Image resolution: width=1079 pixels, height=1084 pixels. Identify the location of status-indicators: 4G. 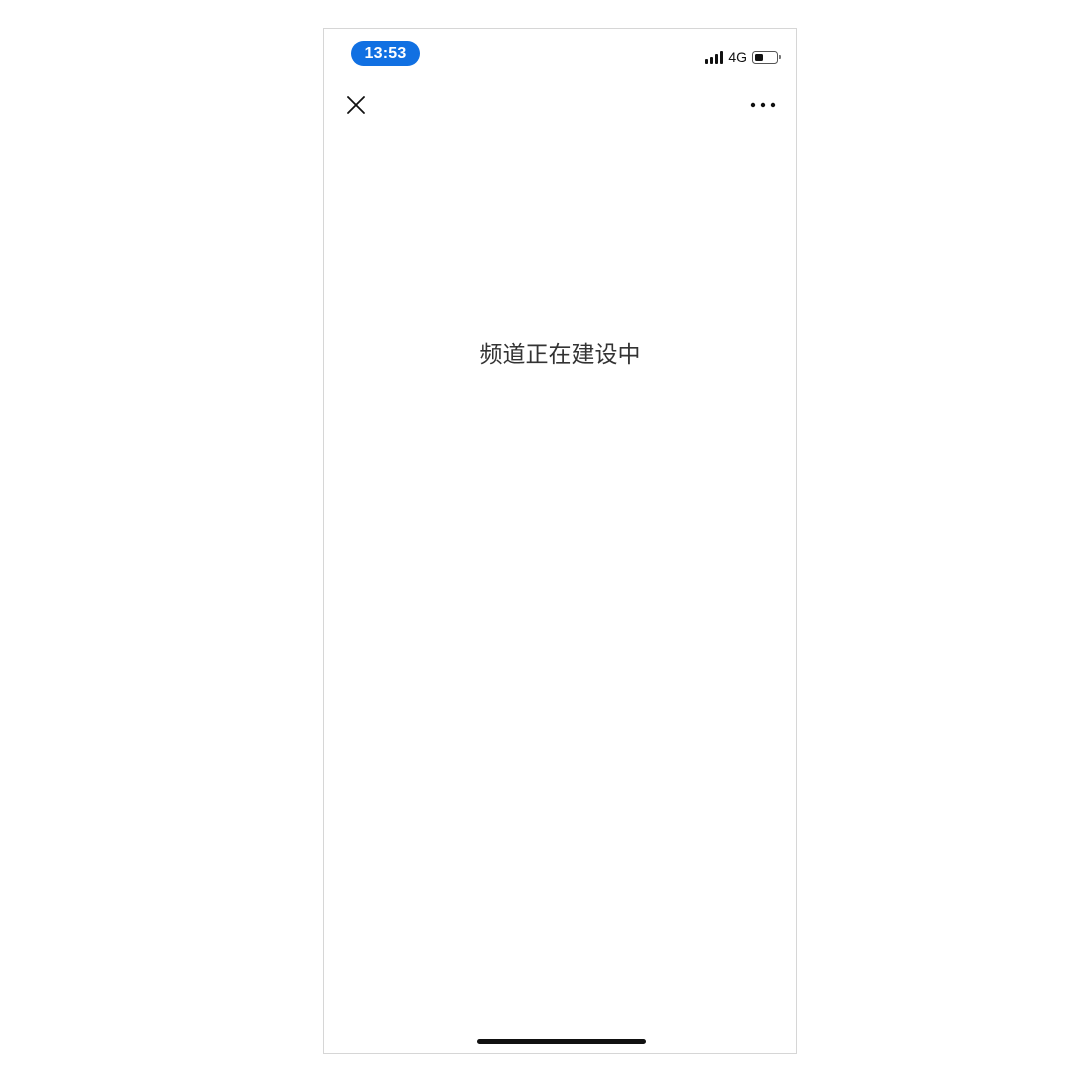
(743, 57).